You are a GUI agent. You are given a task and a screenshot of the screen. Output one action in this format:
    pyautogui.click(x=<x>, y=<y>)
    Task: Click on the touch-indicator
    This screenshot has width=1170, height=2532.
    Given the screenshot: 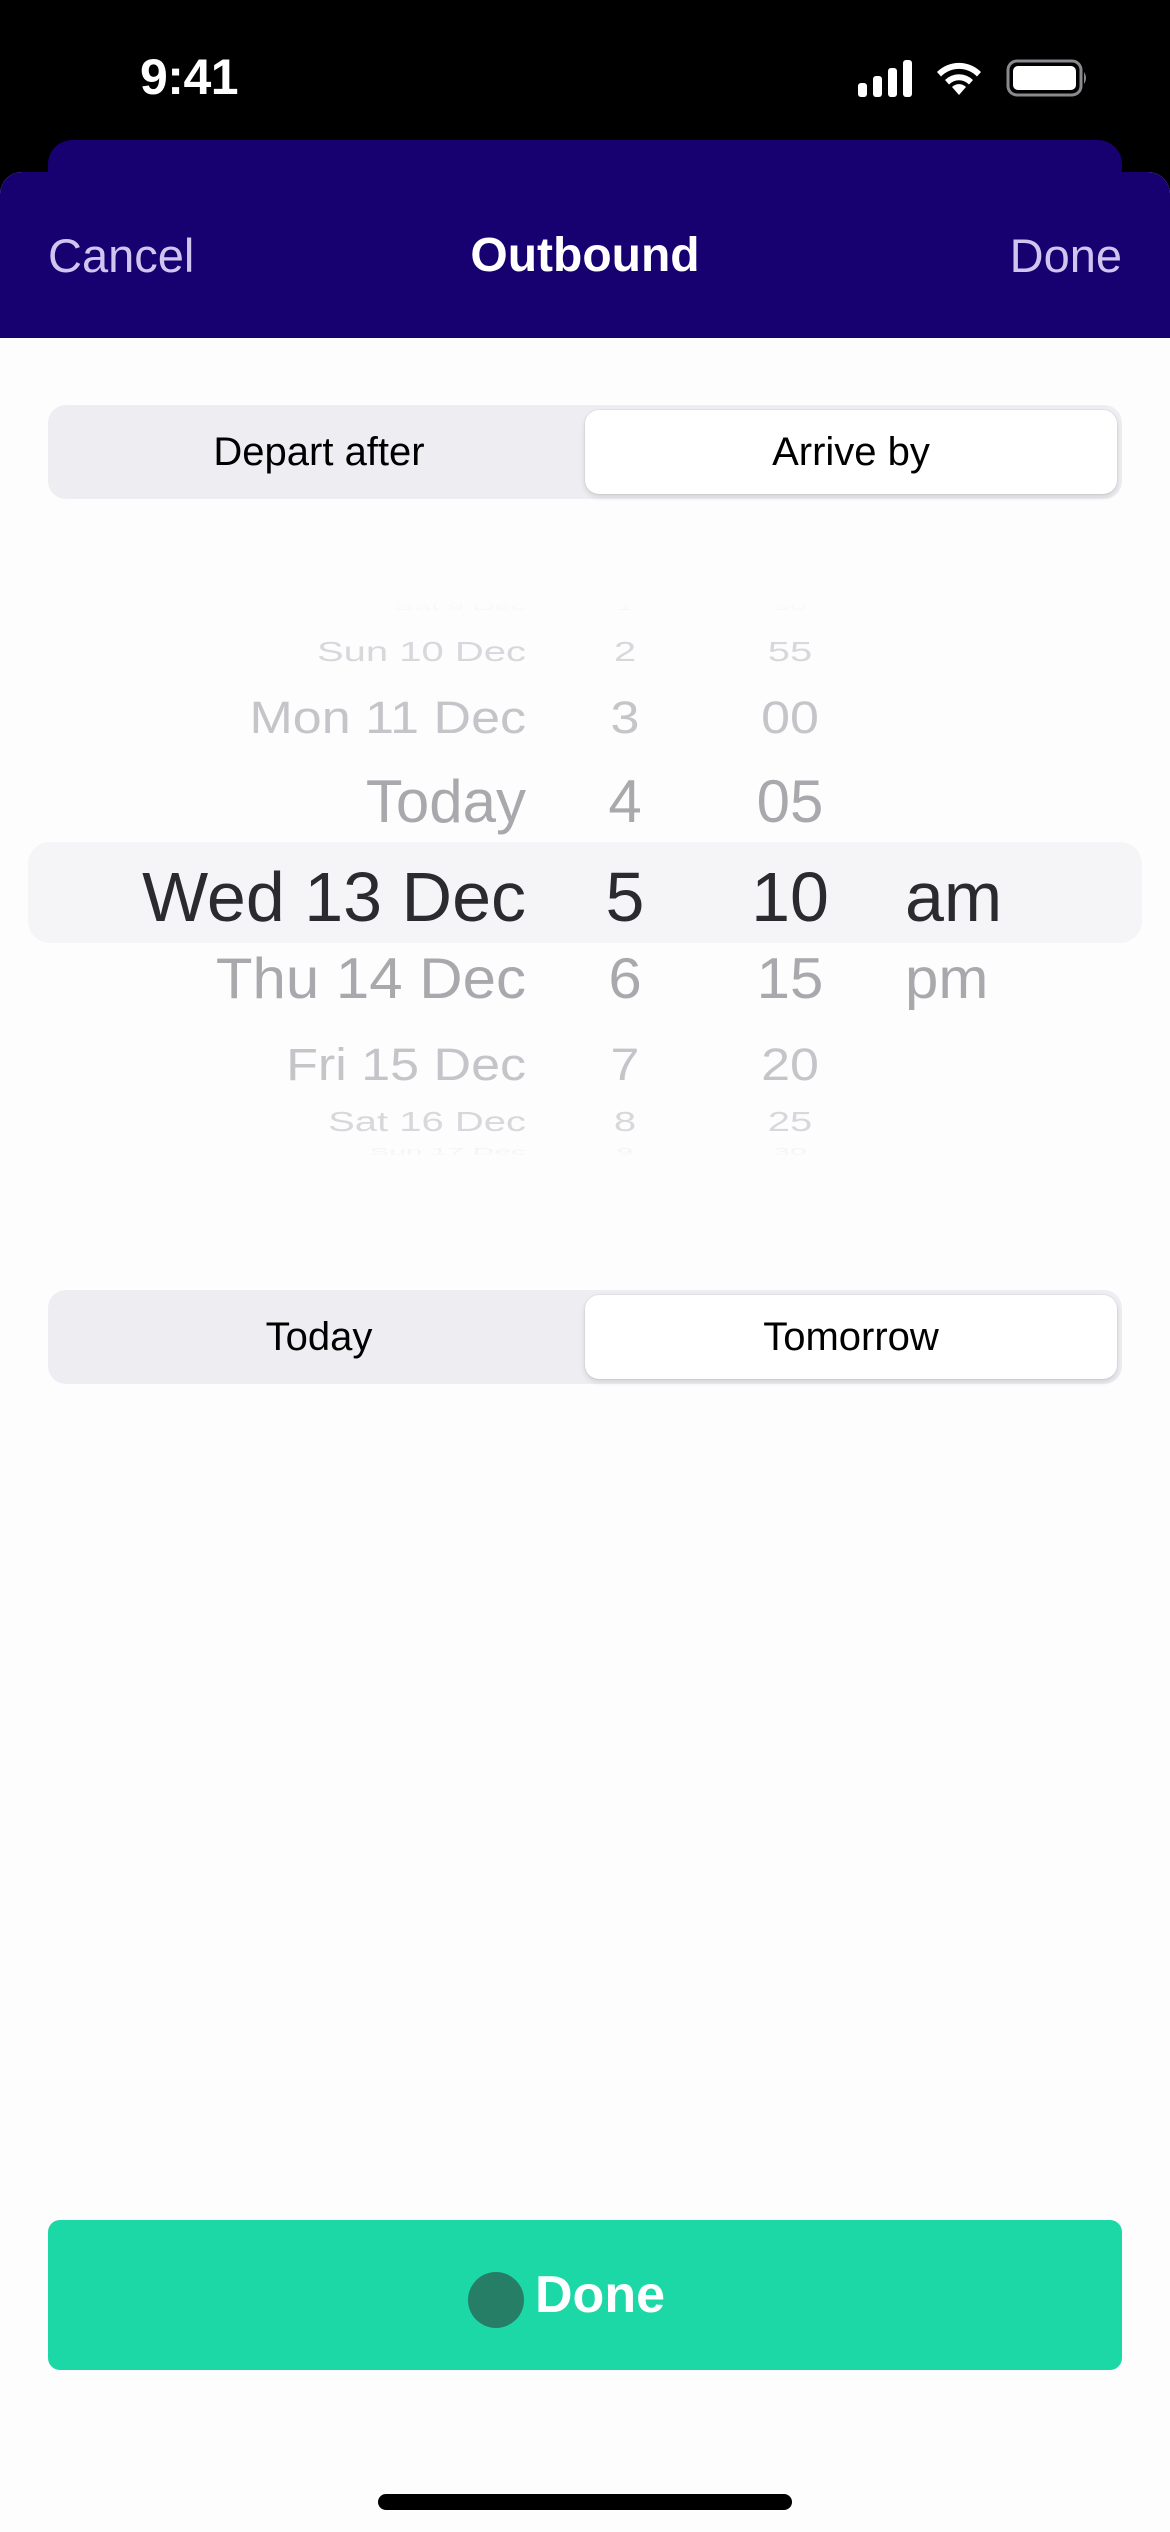 What is the action you would take?
    pyautogui.click(x=496, y=2300)
    